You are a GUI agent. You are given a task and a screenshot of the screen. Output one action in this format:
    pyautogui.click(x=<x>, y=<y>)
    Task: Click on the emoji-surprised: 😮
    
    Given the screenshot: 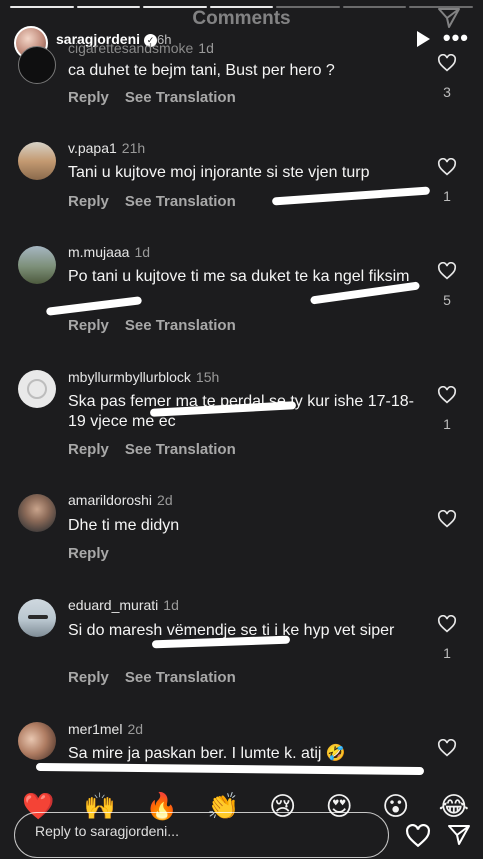 What is the action you would take?
    pyautogui.click(x=395, y=806)
    